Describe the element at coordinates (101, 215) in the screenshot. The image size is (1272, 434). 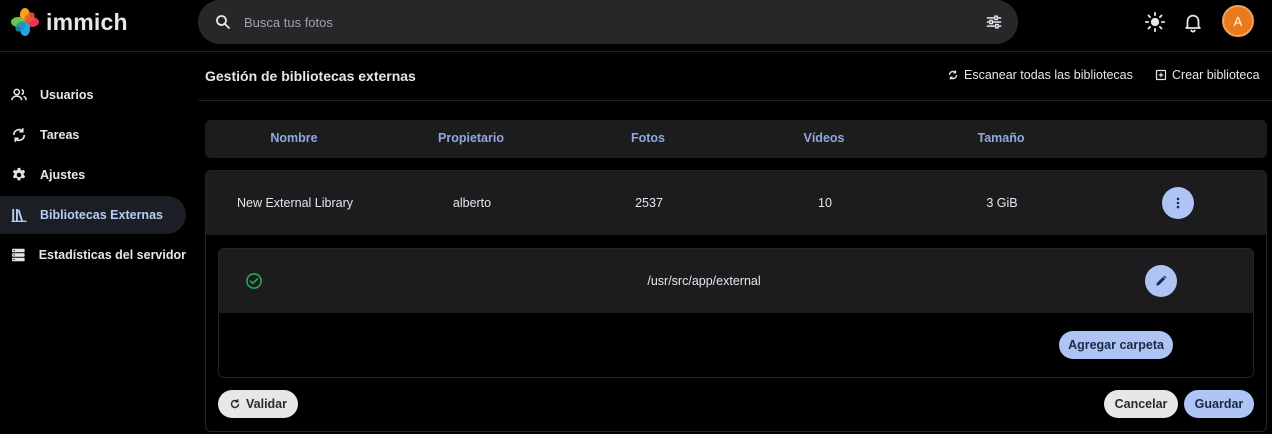
I see `sidebar-item-label: Bibliotecas Externas` at that location.